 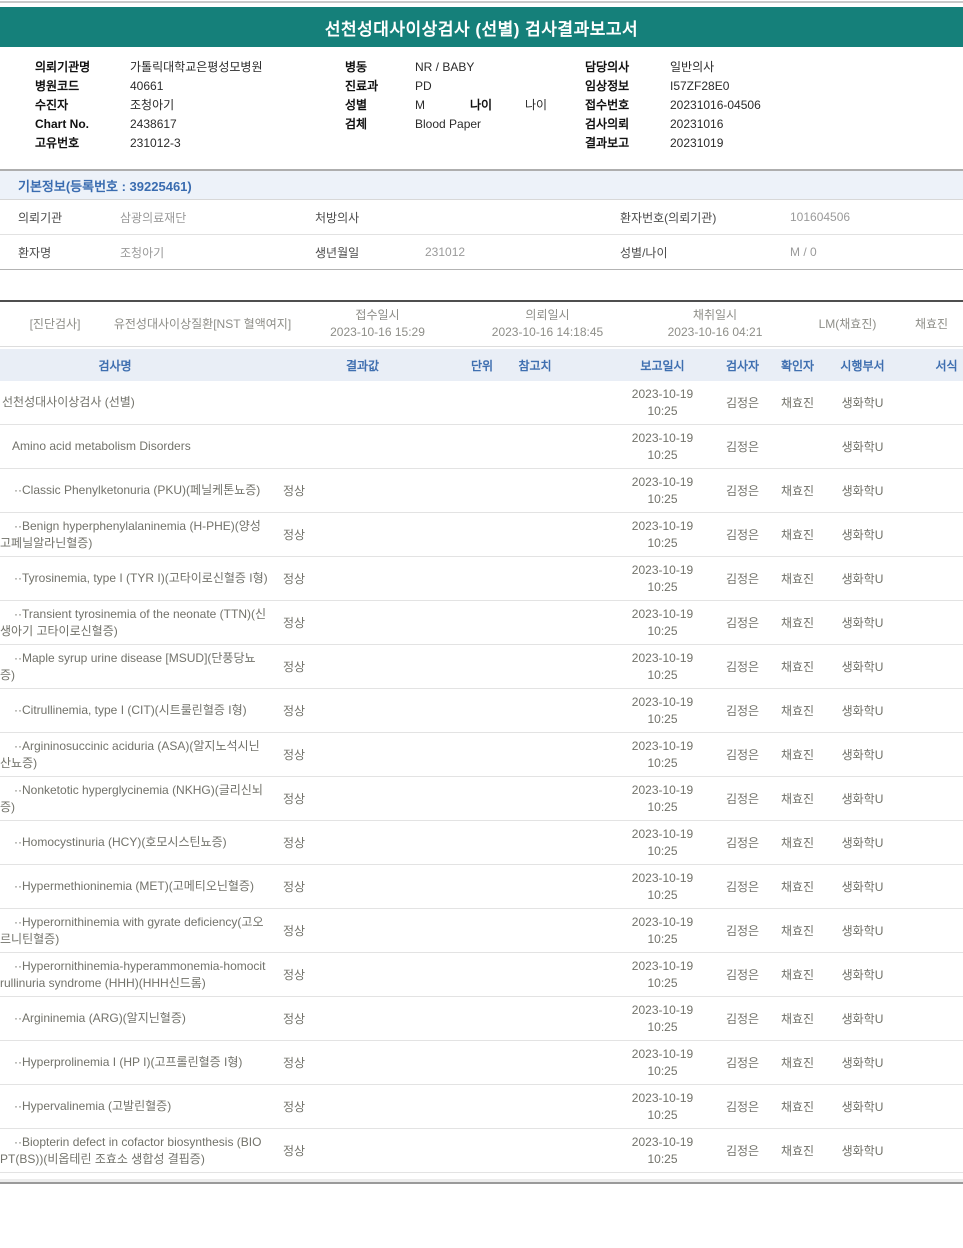 I want to click on field-label: 환자명, so click(x=35, y=252).